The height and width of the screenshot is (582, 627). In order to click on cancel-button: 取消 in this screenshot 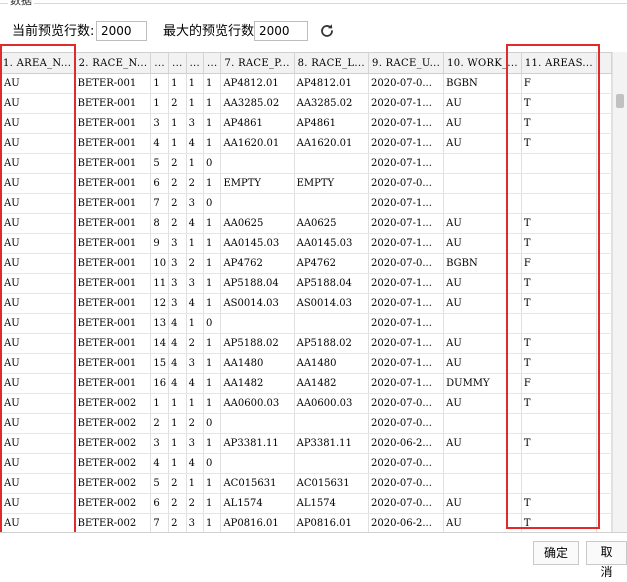, I will do `click(606, 560)`.